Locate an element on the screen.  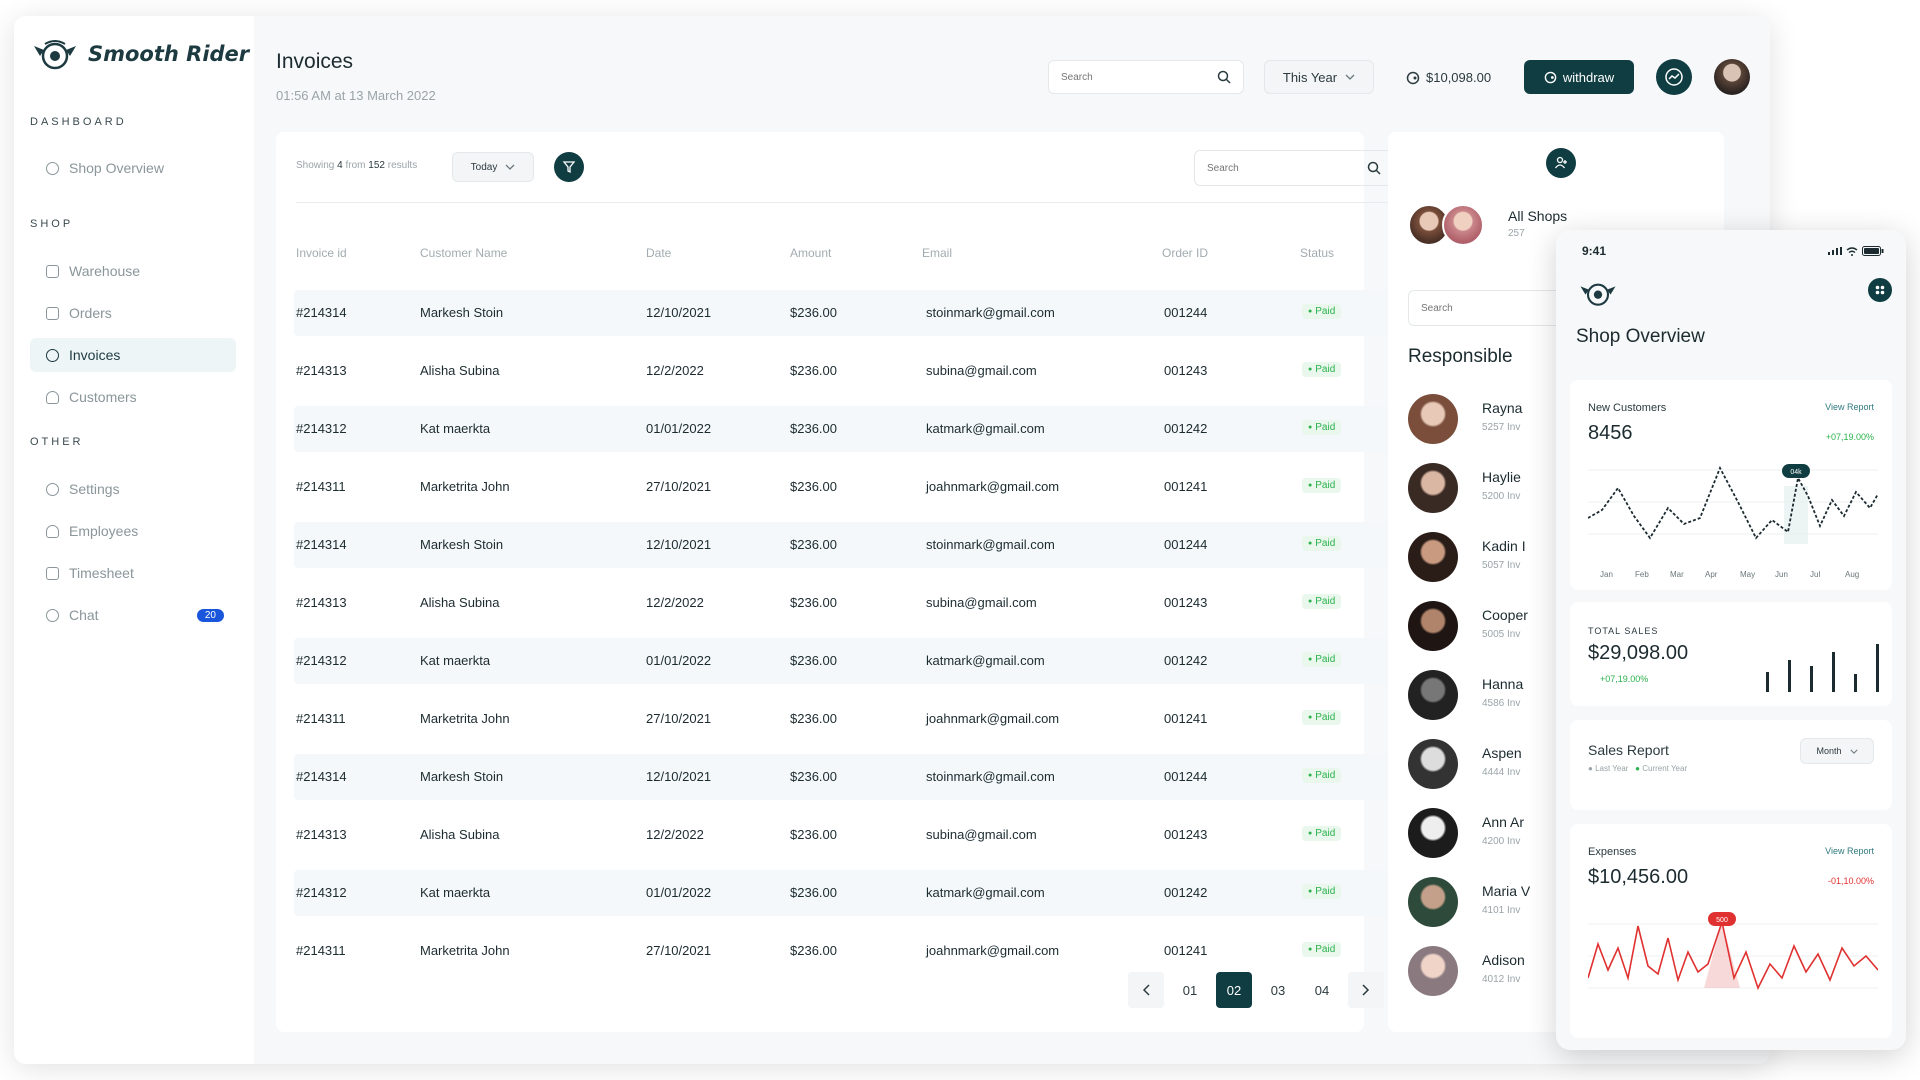
analytics-button is located at coordinates (1674, 77).